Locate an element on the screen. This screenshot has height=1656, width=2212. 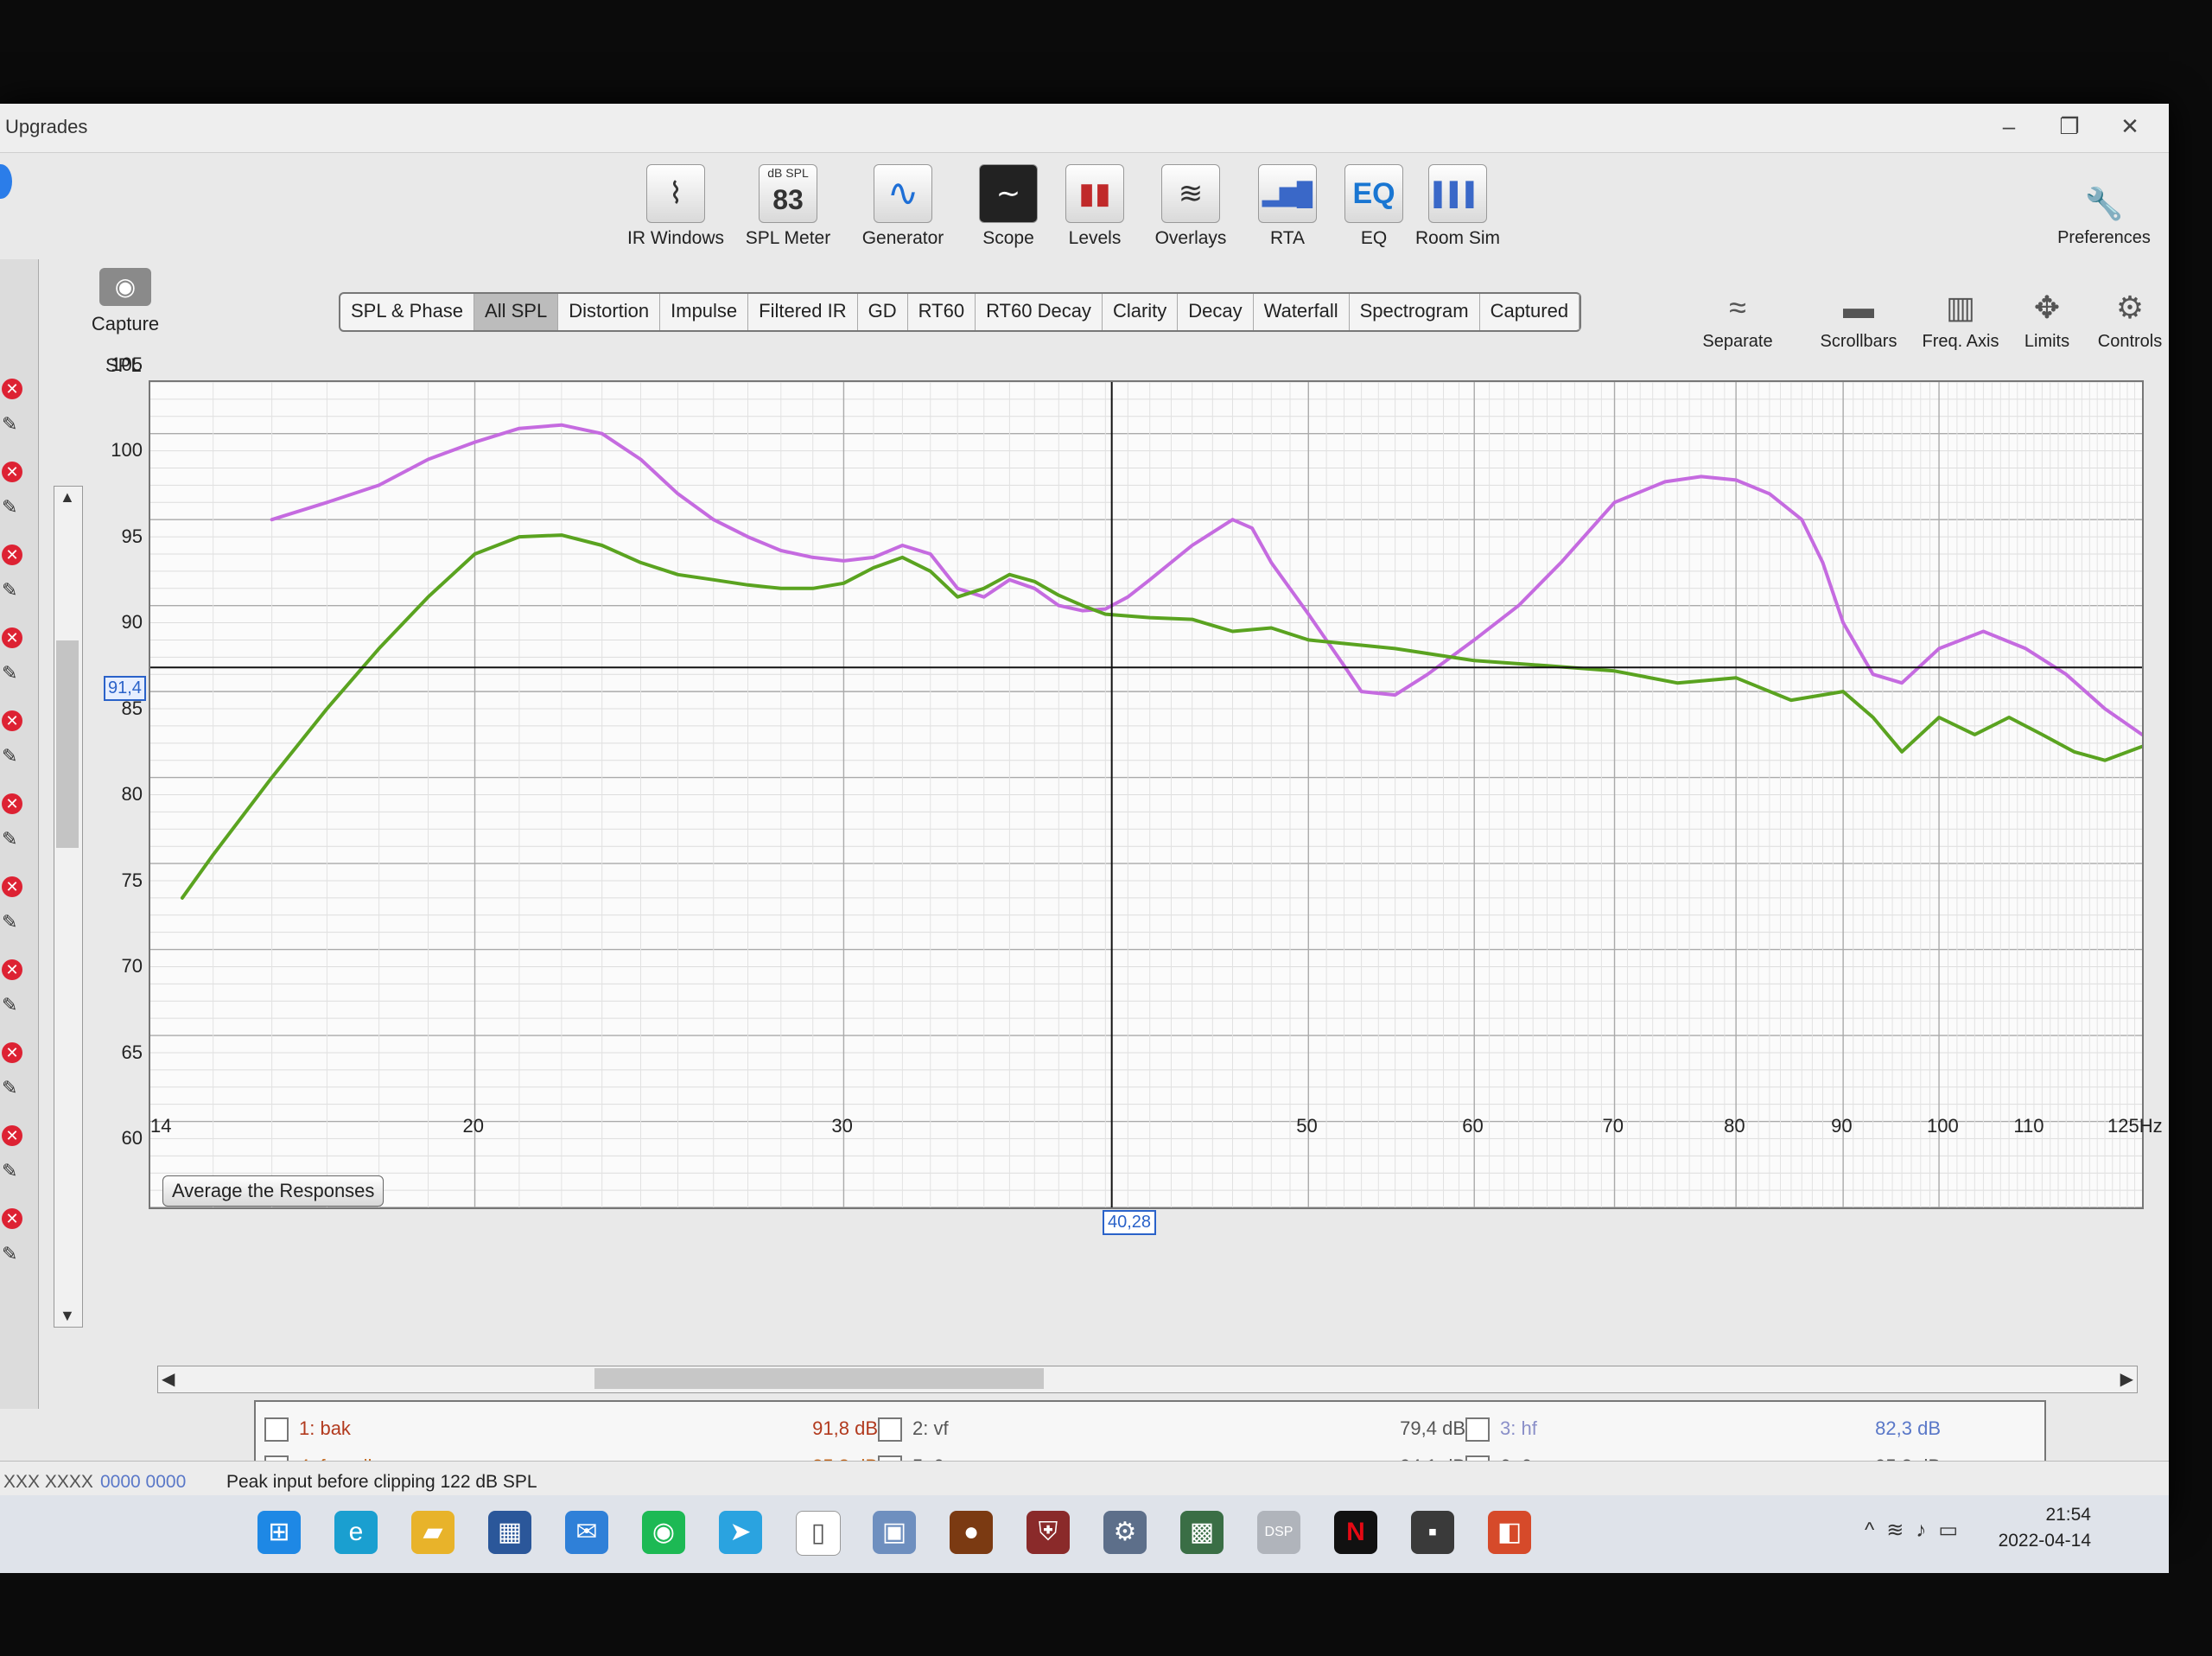
minimize-button: – is located at coordinates (2009, 126).